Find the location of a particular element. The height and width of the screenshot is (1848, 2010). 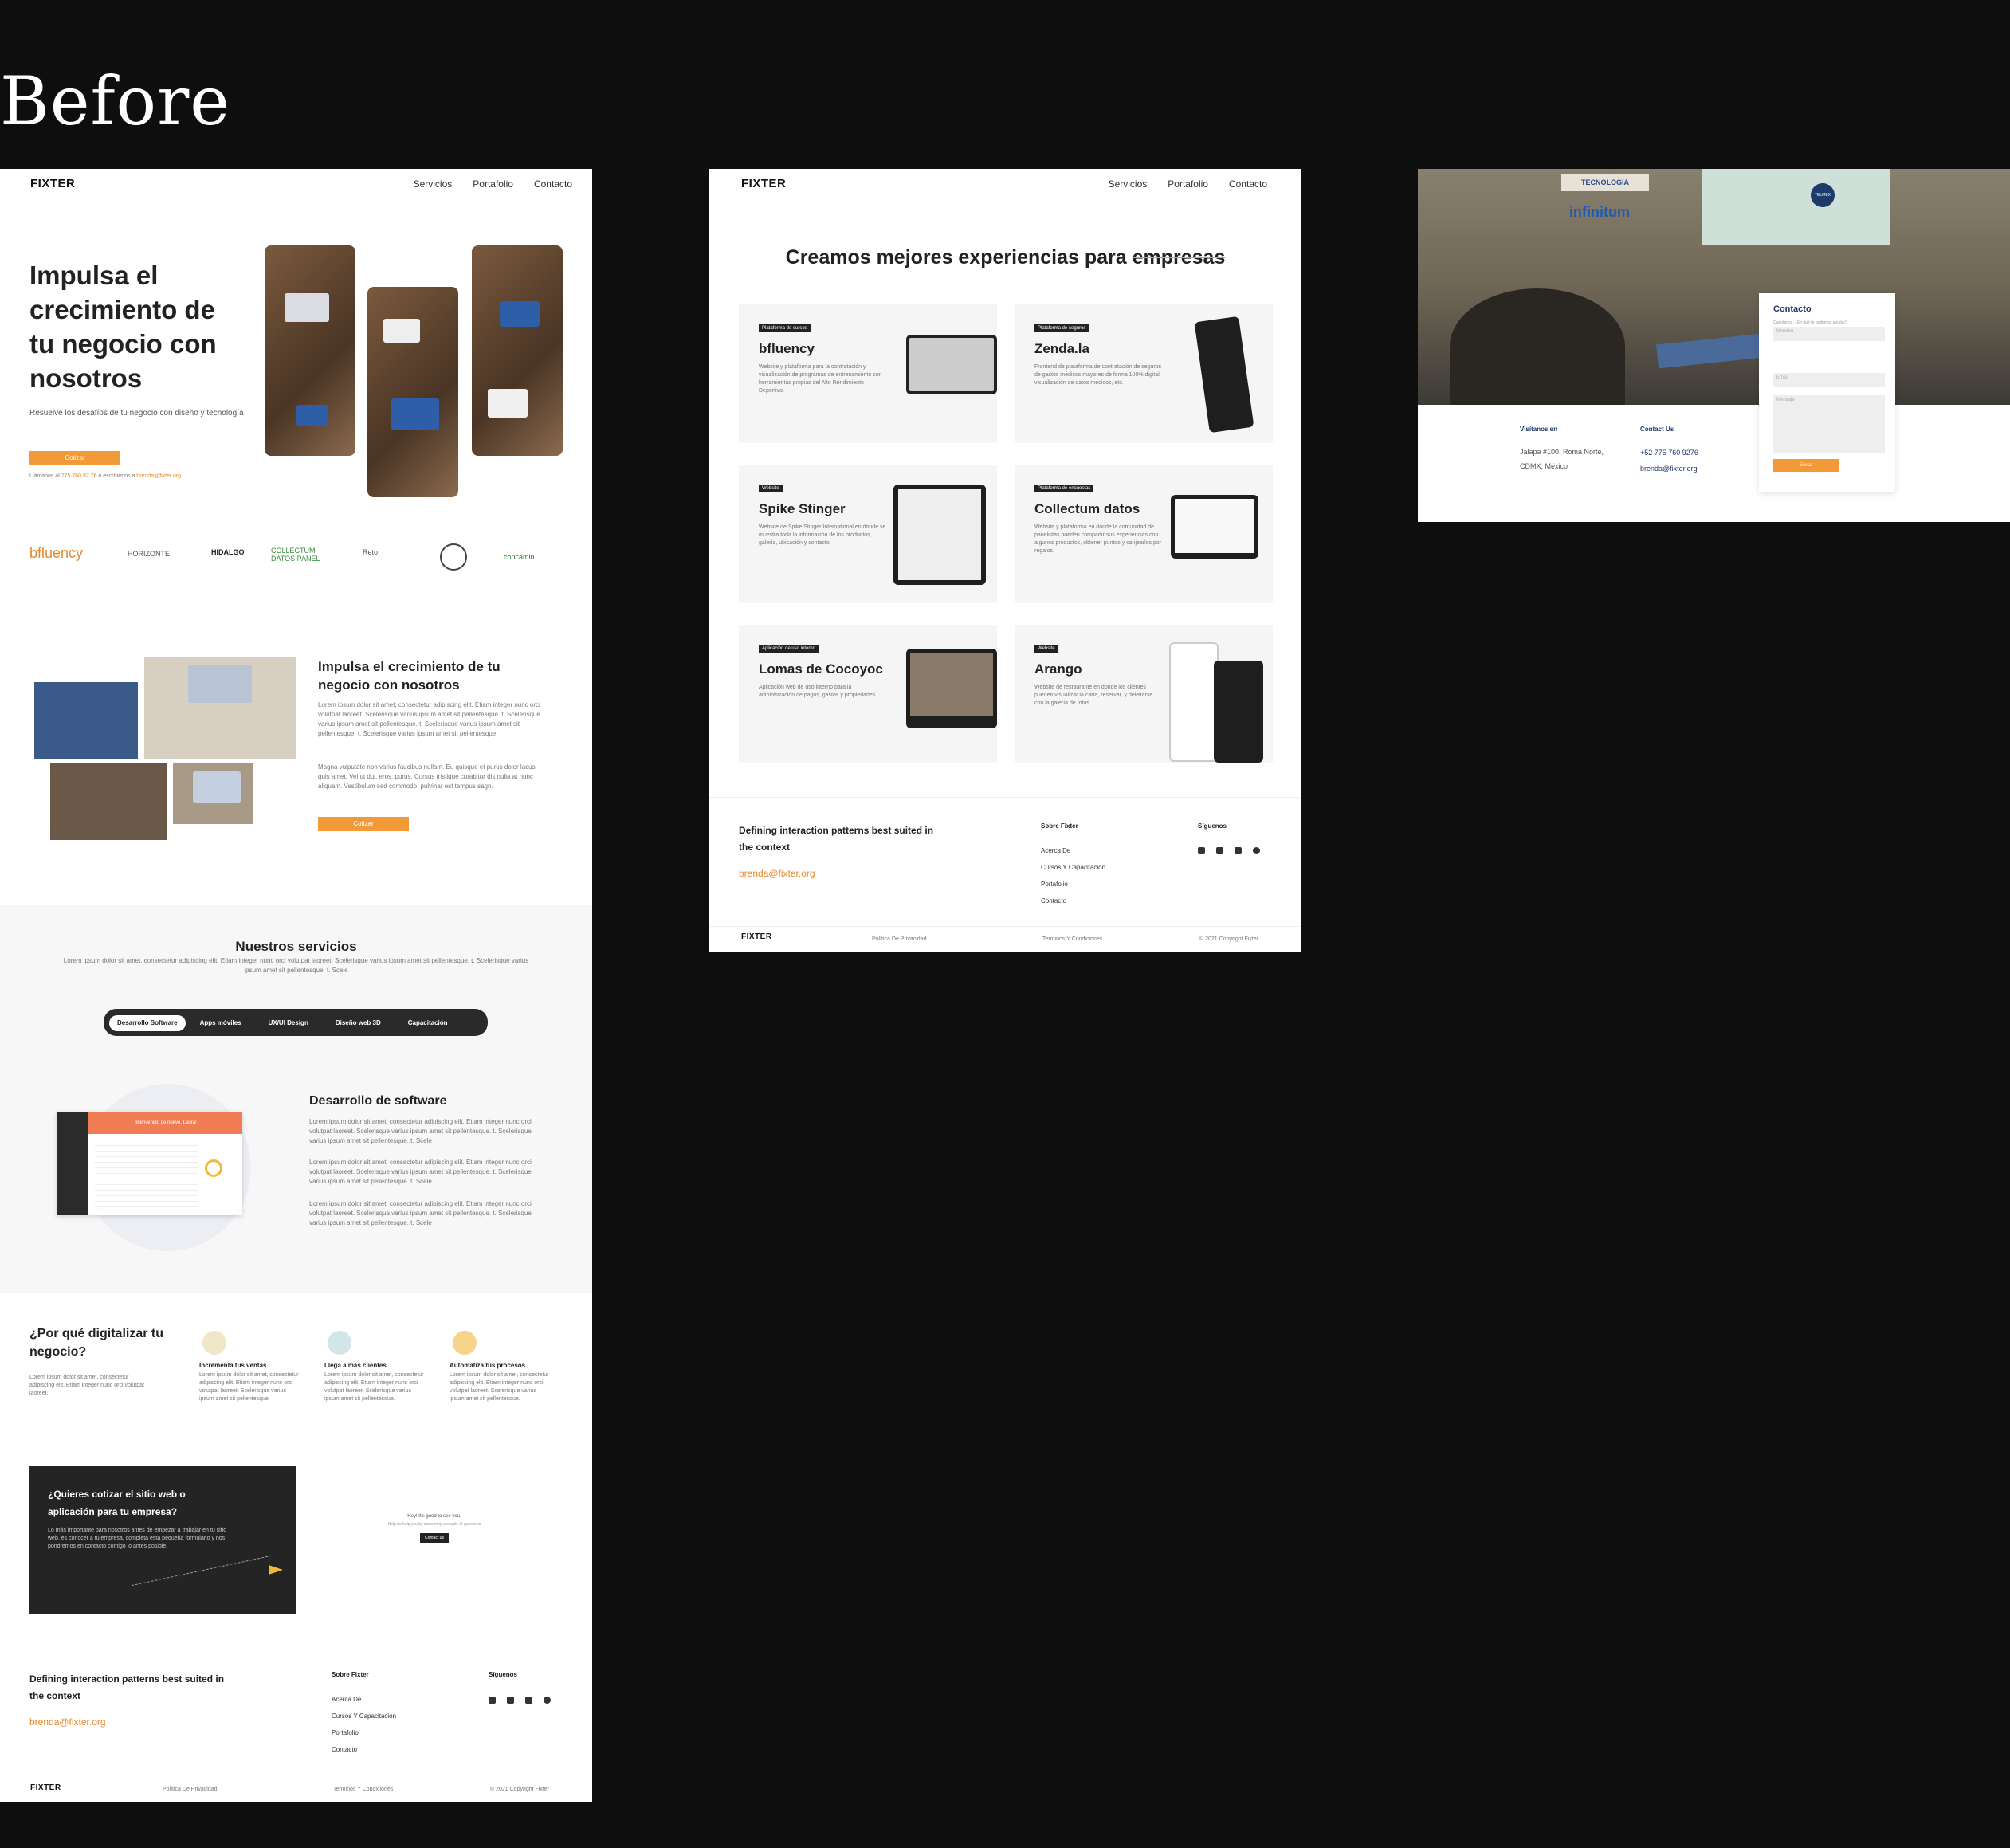

client-logo-collectum: COLLECTUM DATOS PANEL is located at coordinates (295, 555).